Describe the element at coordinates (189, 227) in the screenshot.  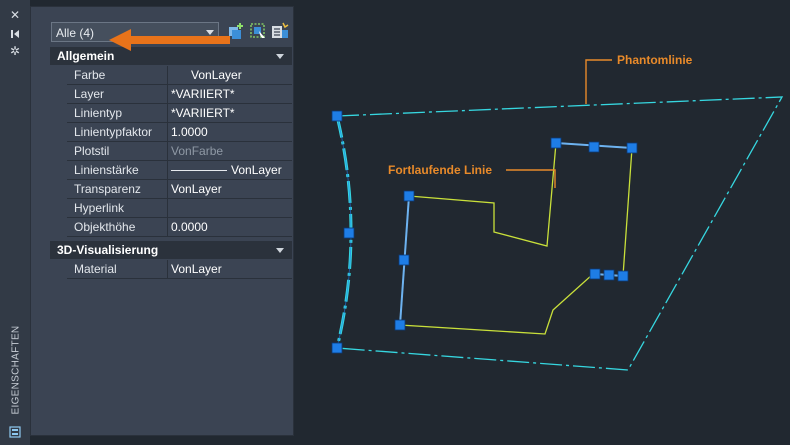
I see `property-value: 0.0000` at that location.